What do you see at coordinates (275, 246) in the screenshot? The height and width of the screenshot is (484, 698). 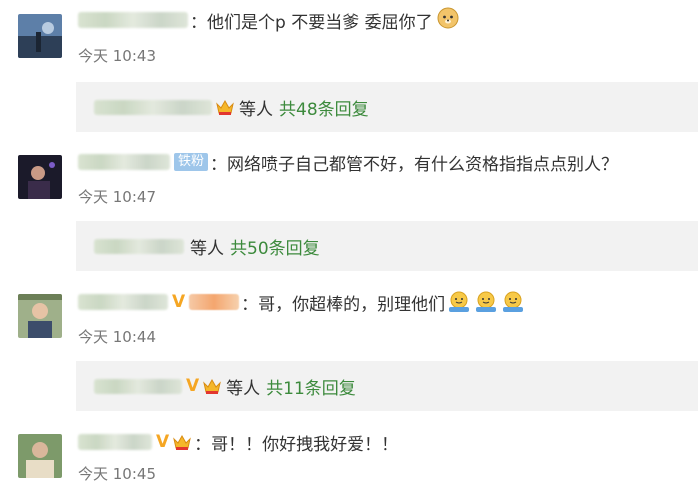 I see `reply-count-link: 共50条回复` at bounding box center [275, 246].